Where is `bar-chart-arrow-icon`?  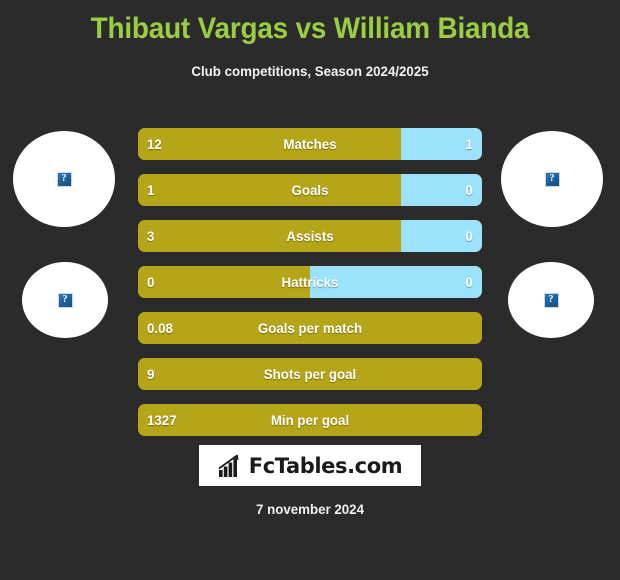 bar-chart-arrow-icon is located at coordinates (228, 465).